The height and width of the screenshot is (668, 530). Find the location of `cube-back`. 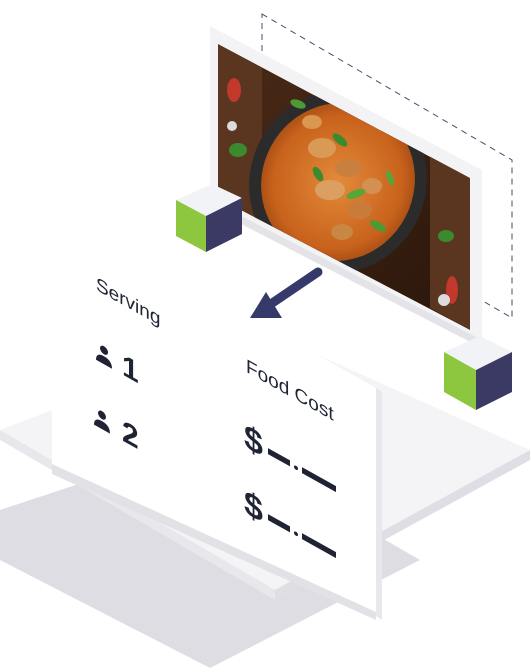

cube-back is located at coordinates (209, 218).